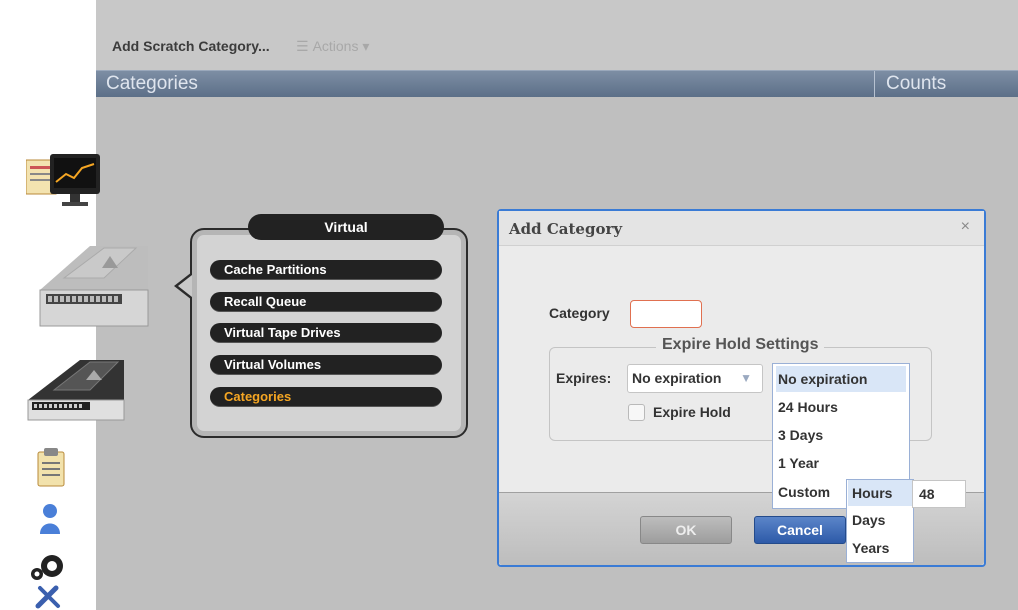  What do you see at coordinates (326, 302) in the screenshot?
I see `menu-item-recall-queue: Recall Queue` at bounding box center [326, 302].